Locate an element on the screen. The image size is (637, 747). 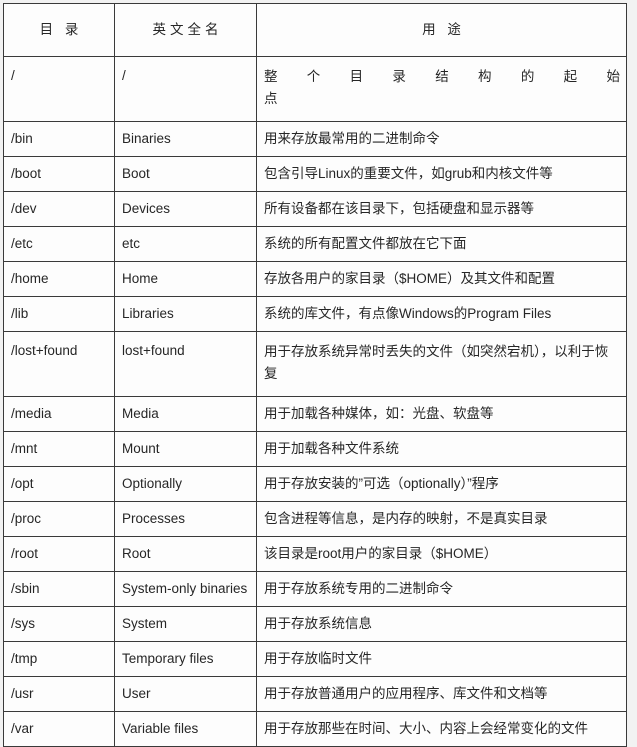
cell-purpose: 用来存放最常用的二进制命令 is located at coordinates (441, 139).